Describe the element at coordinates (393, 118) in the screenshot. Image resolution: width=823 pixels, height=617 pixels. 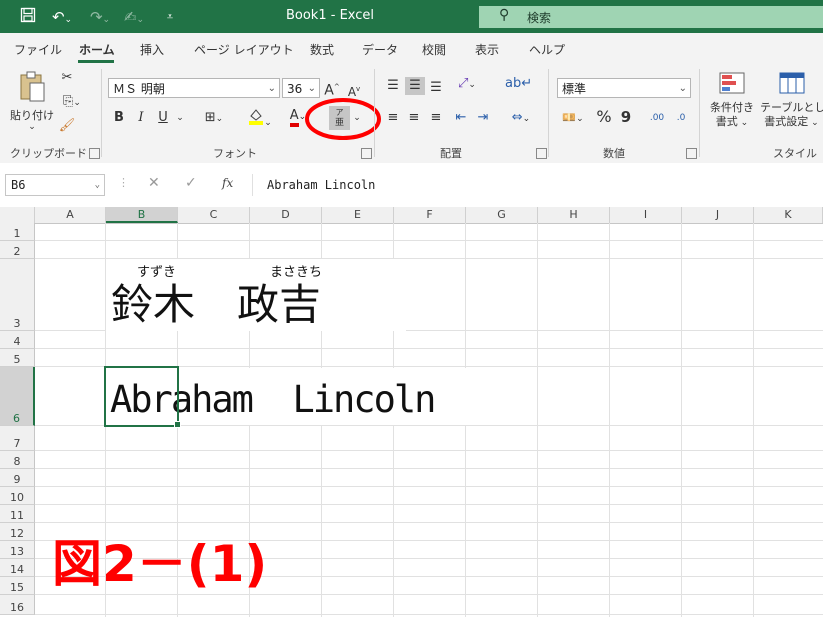
I see `align-left-icon: ≡` at that location.